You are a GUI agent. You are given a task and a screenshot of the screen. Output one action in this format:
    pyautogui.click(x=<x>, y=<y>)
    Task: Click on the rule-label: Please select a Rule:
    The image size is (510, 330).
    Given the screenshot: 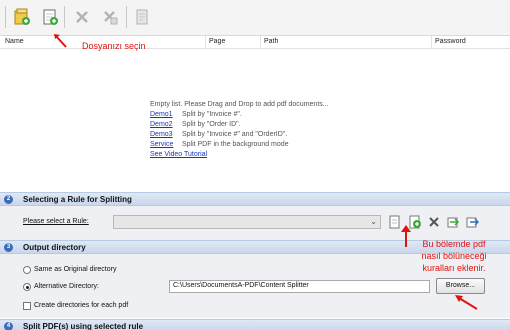 What is the action you would take?
    pyautogui.click(x=56, y=221)
    